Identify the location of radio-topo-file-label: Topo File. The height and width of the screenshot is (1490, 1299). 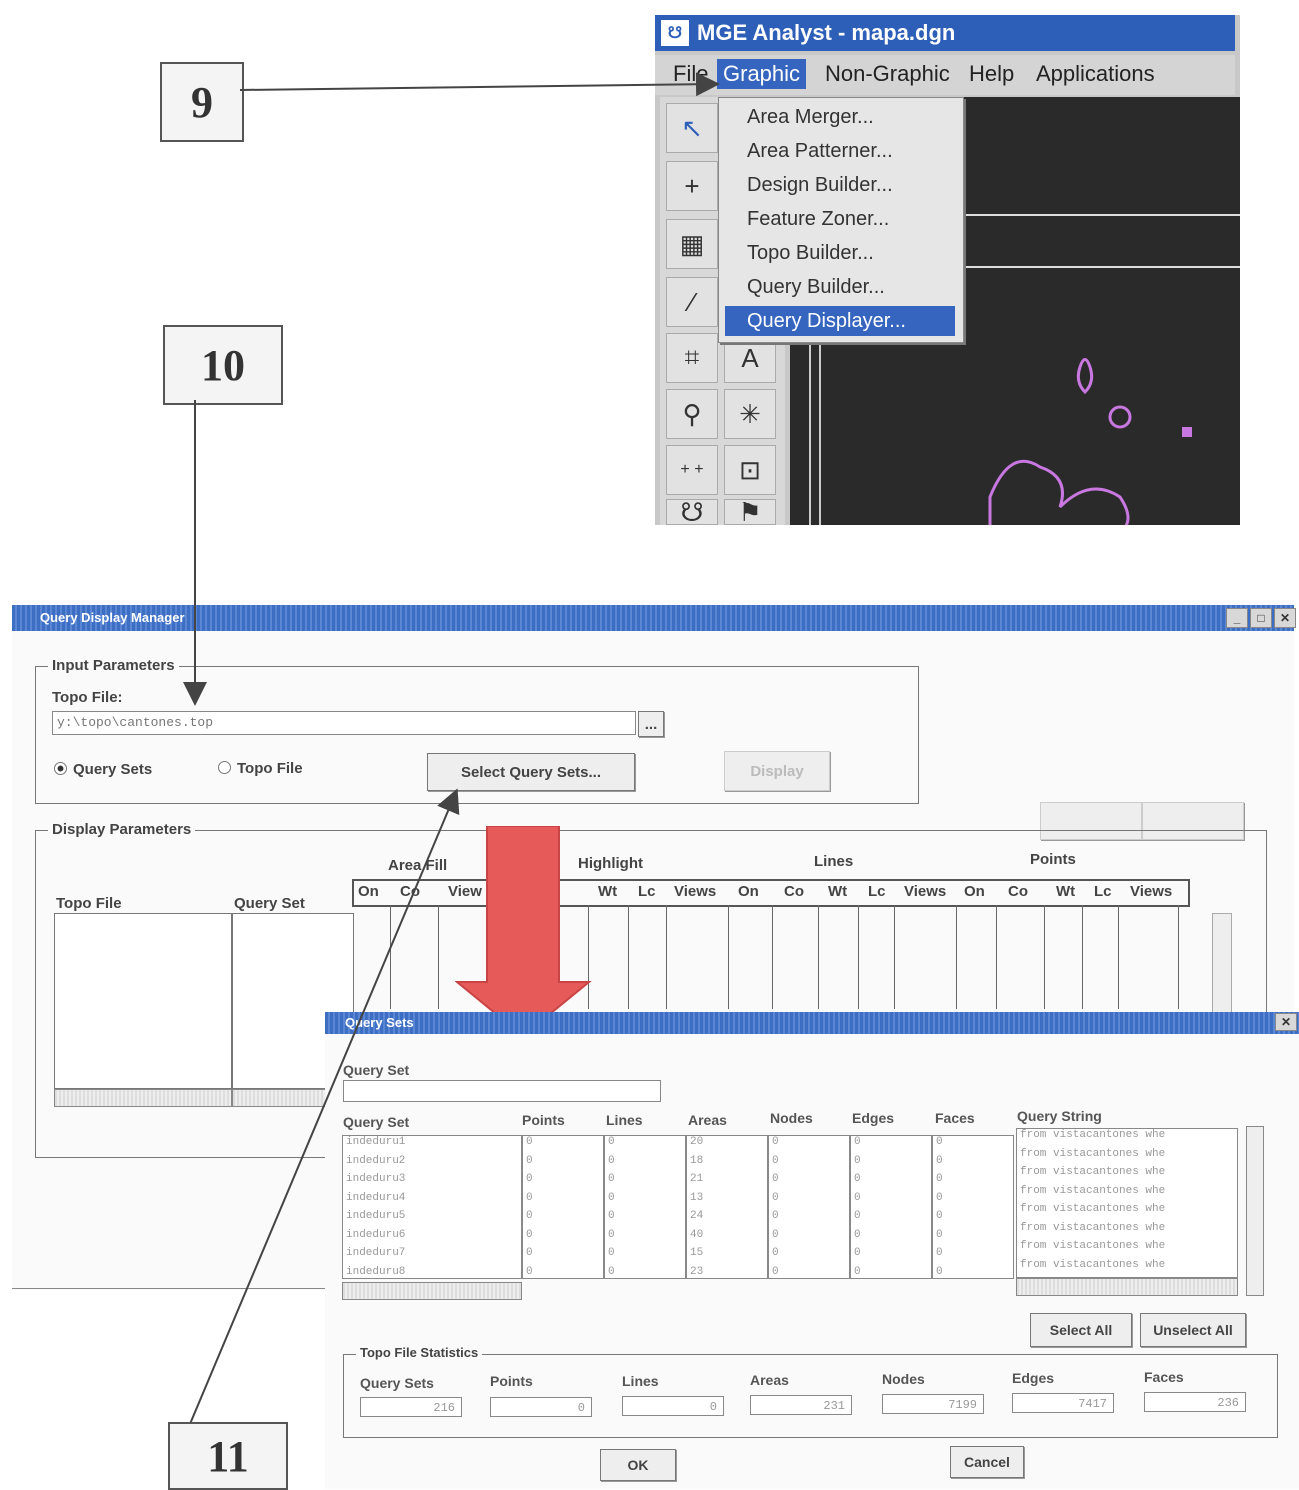
(270, 768).